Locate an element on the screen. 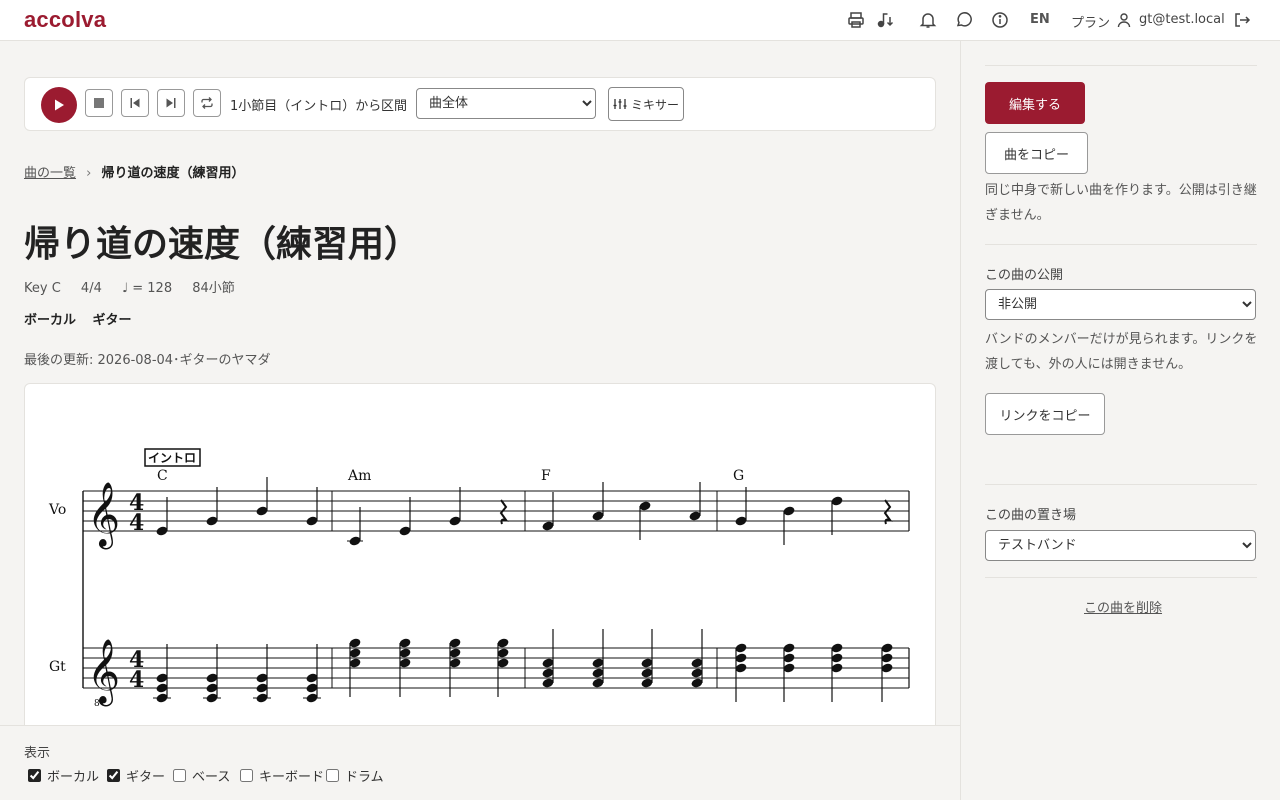 The width and height of the screenshot is (1280, 800). place-label: この曲の置き場 is located at coordinates (1031, 515).